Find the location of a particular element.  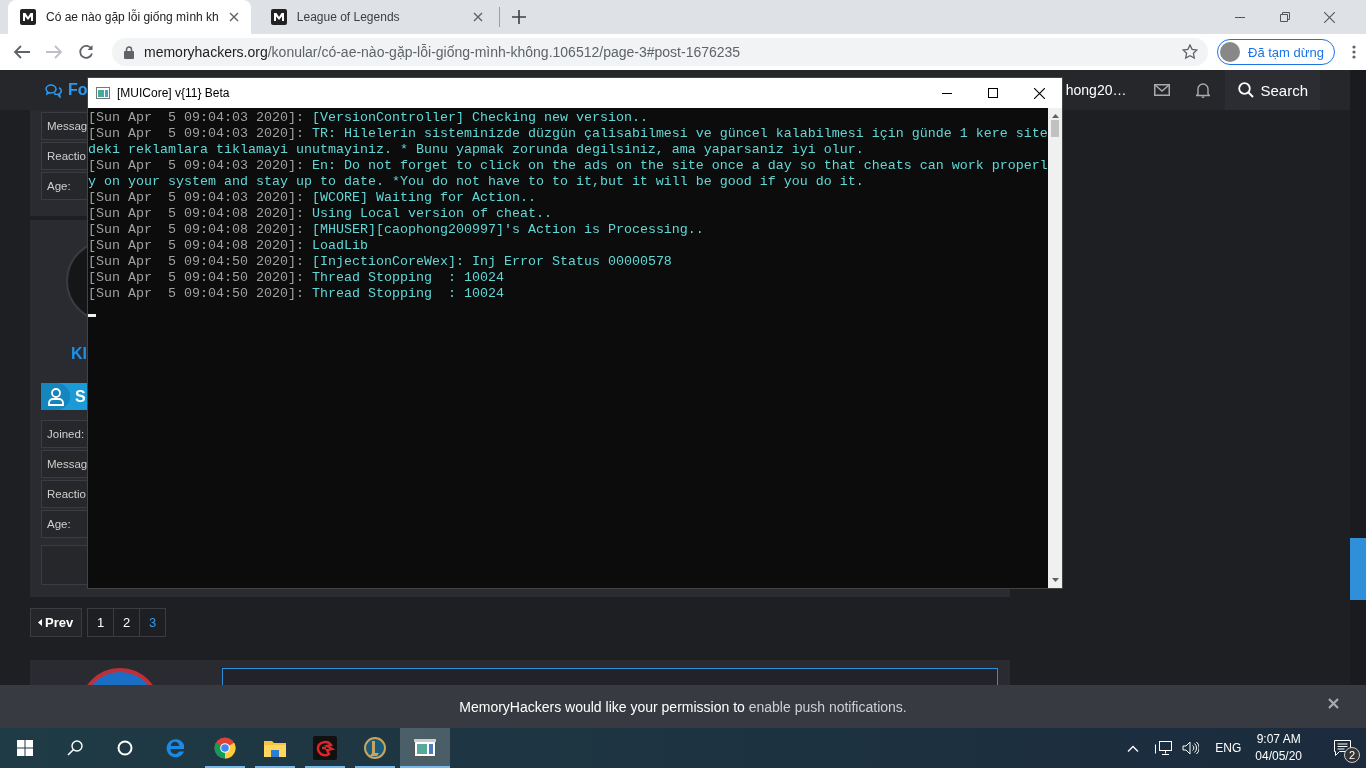

menu-icon is located at coordinates (1353, 52).